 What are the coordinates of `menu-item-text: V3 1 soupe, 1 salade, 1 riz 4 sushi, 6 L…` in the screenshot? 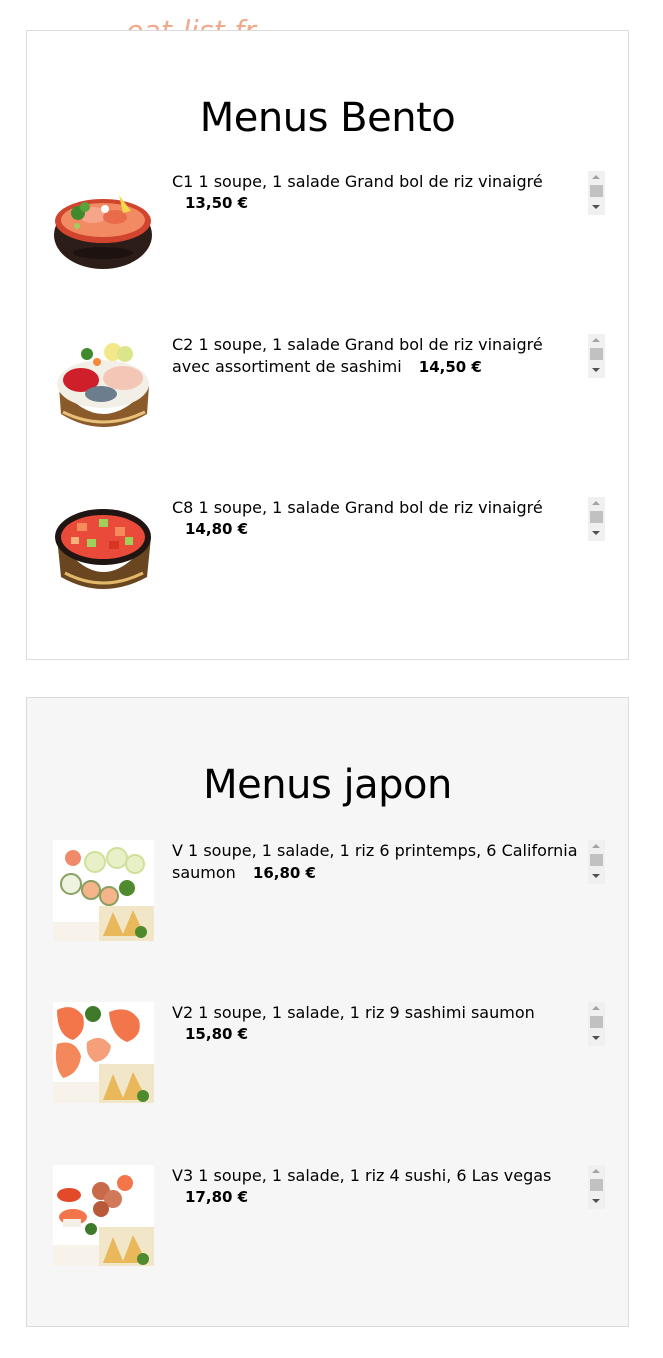 It's located at (377, 1186).